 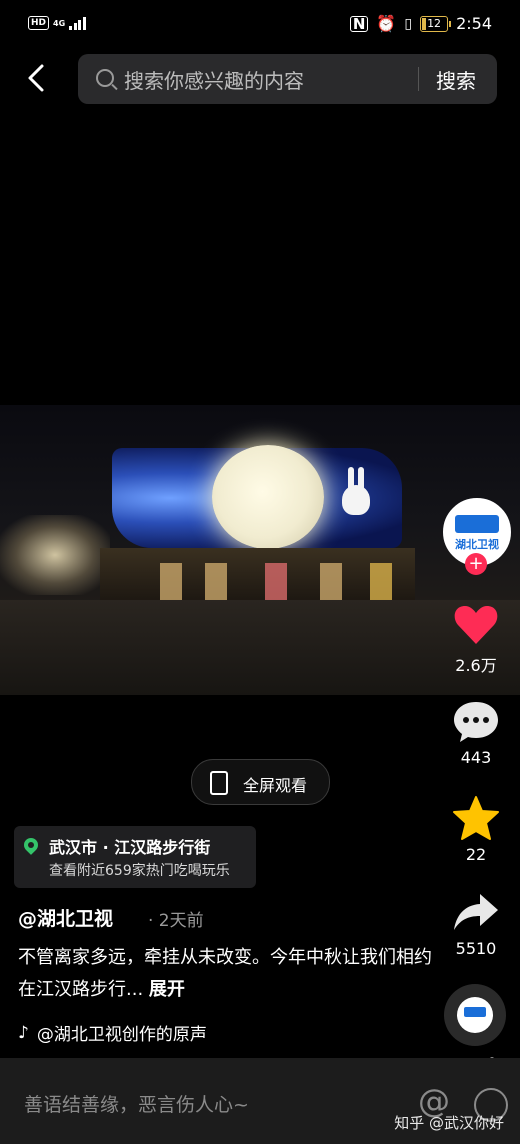 What do you see at coordinates (257, 577) in the screenshot?
I see `building-base` at bounding box center [257, 577].